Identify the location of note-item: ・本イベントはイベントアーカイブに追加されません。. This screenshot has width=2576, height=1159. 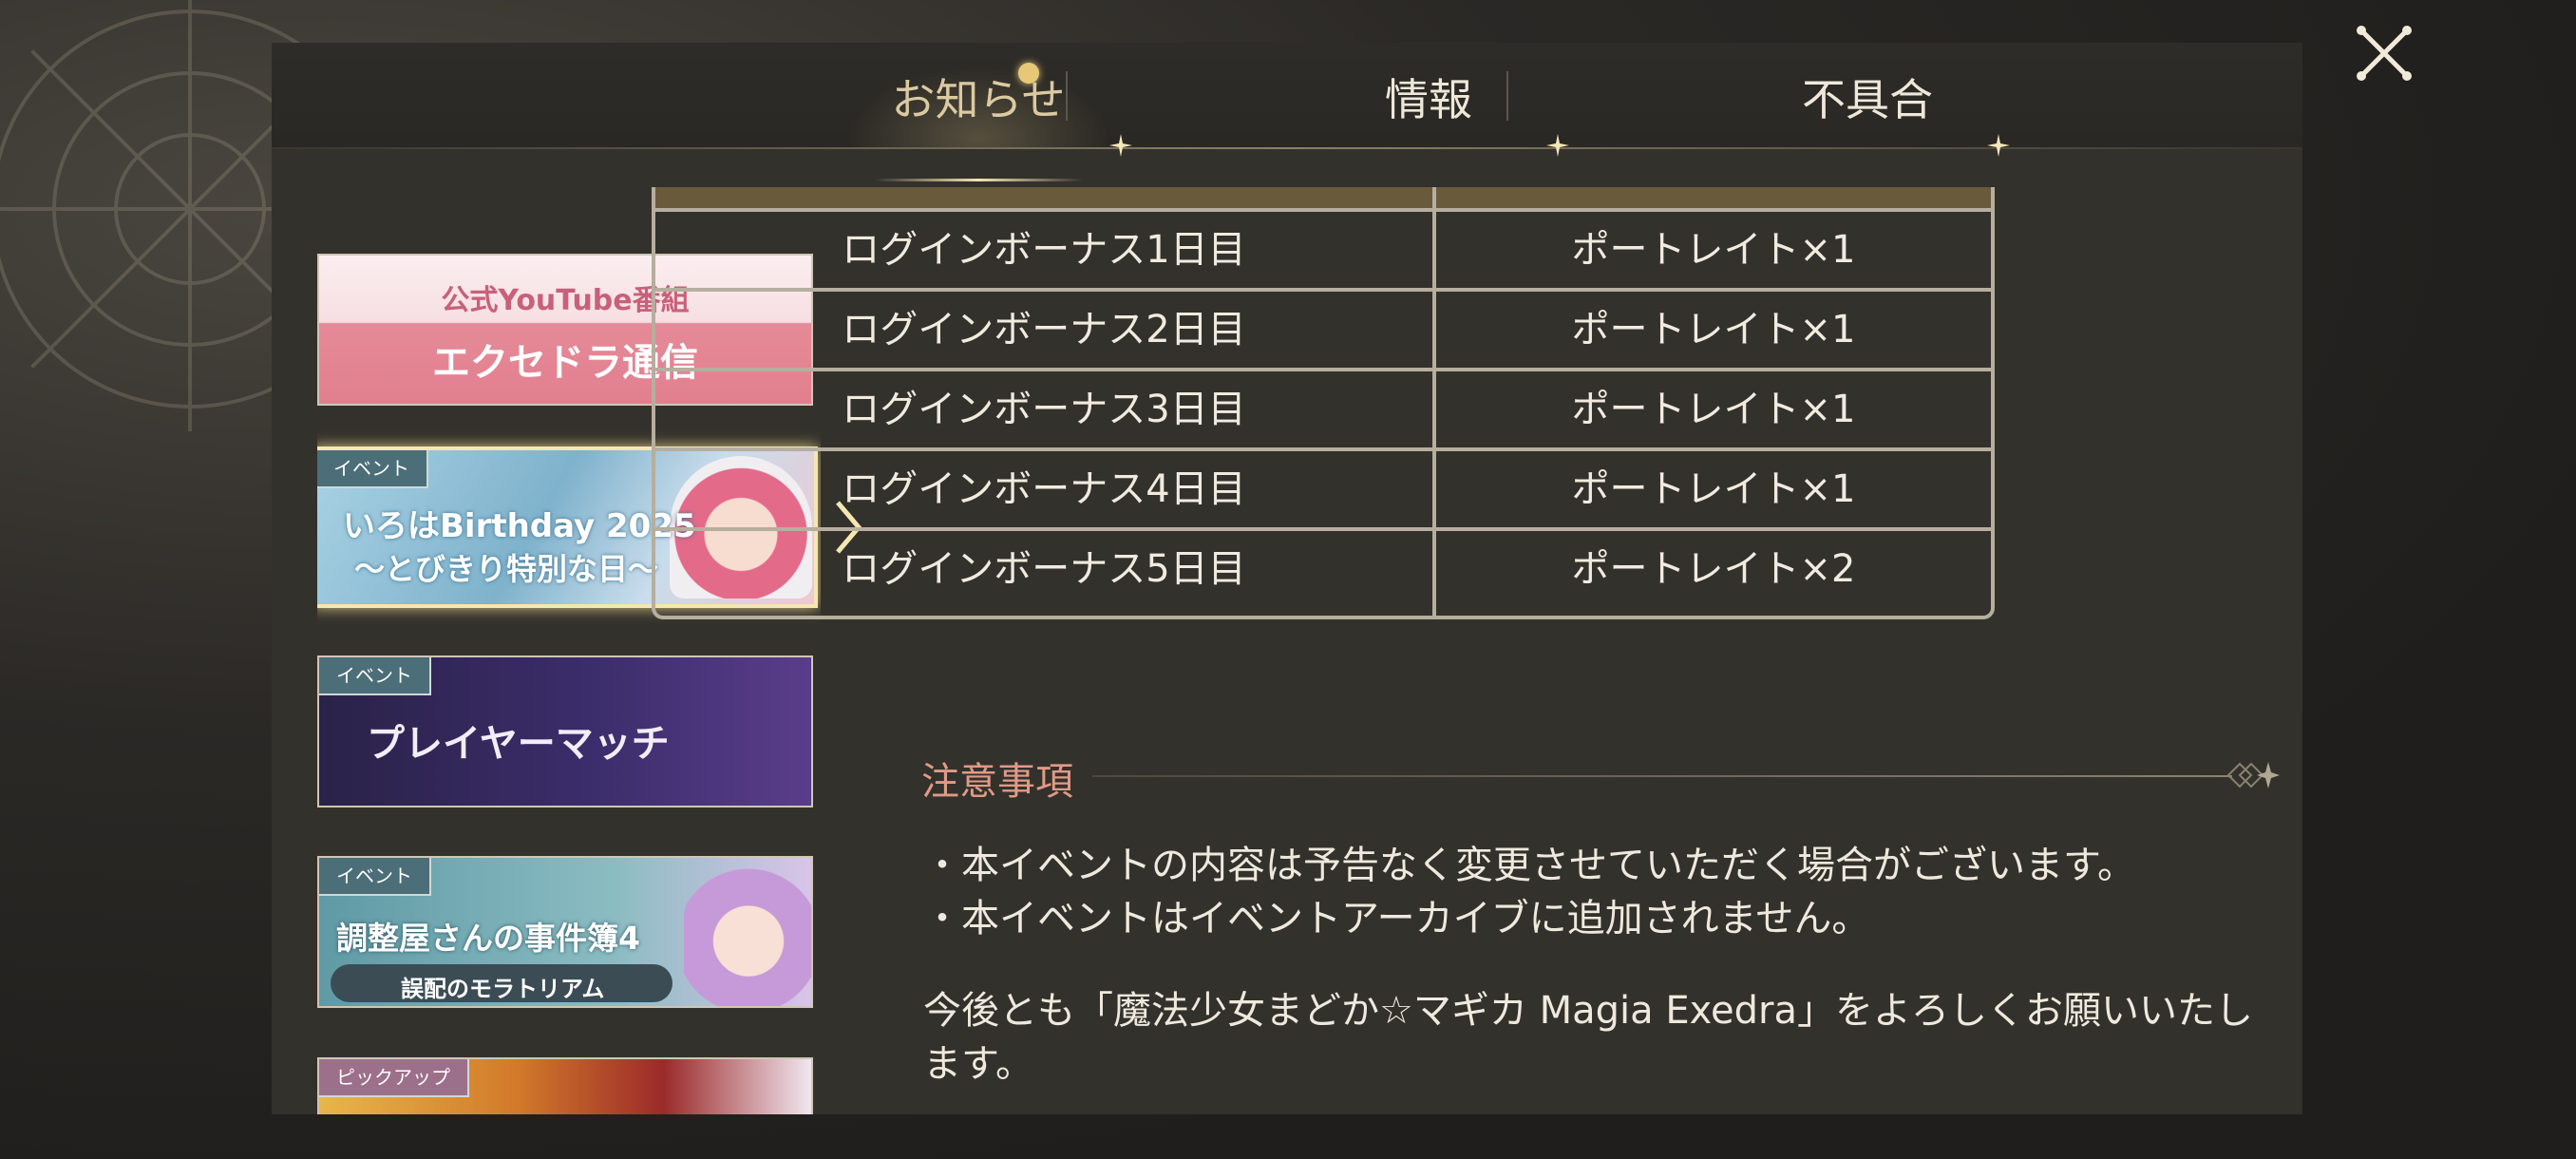
(1396, 918).